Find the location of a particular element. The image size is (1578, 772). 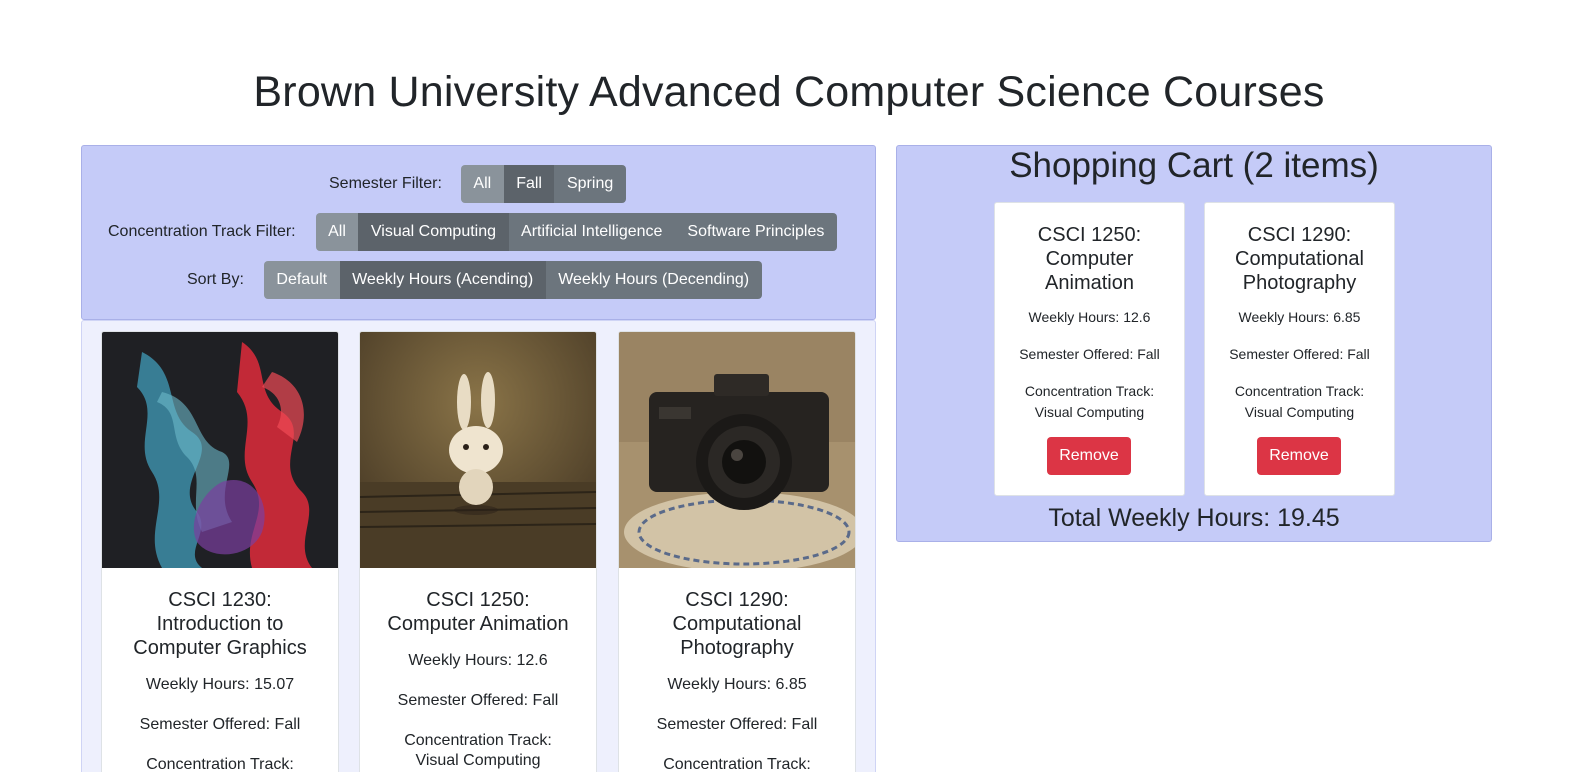

track-filter-label: Concentration Track Filter: is located at coordinates (202, 231).